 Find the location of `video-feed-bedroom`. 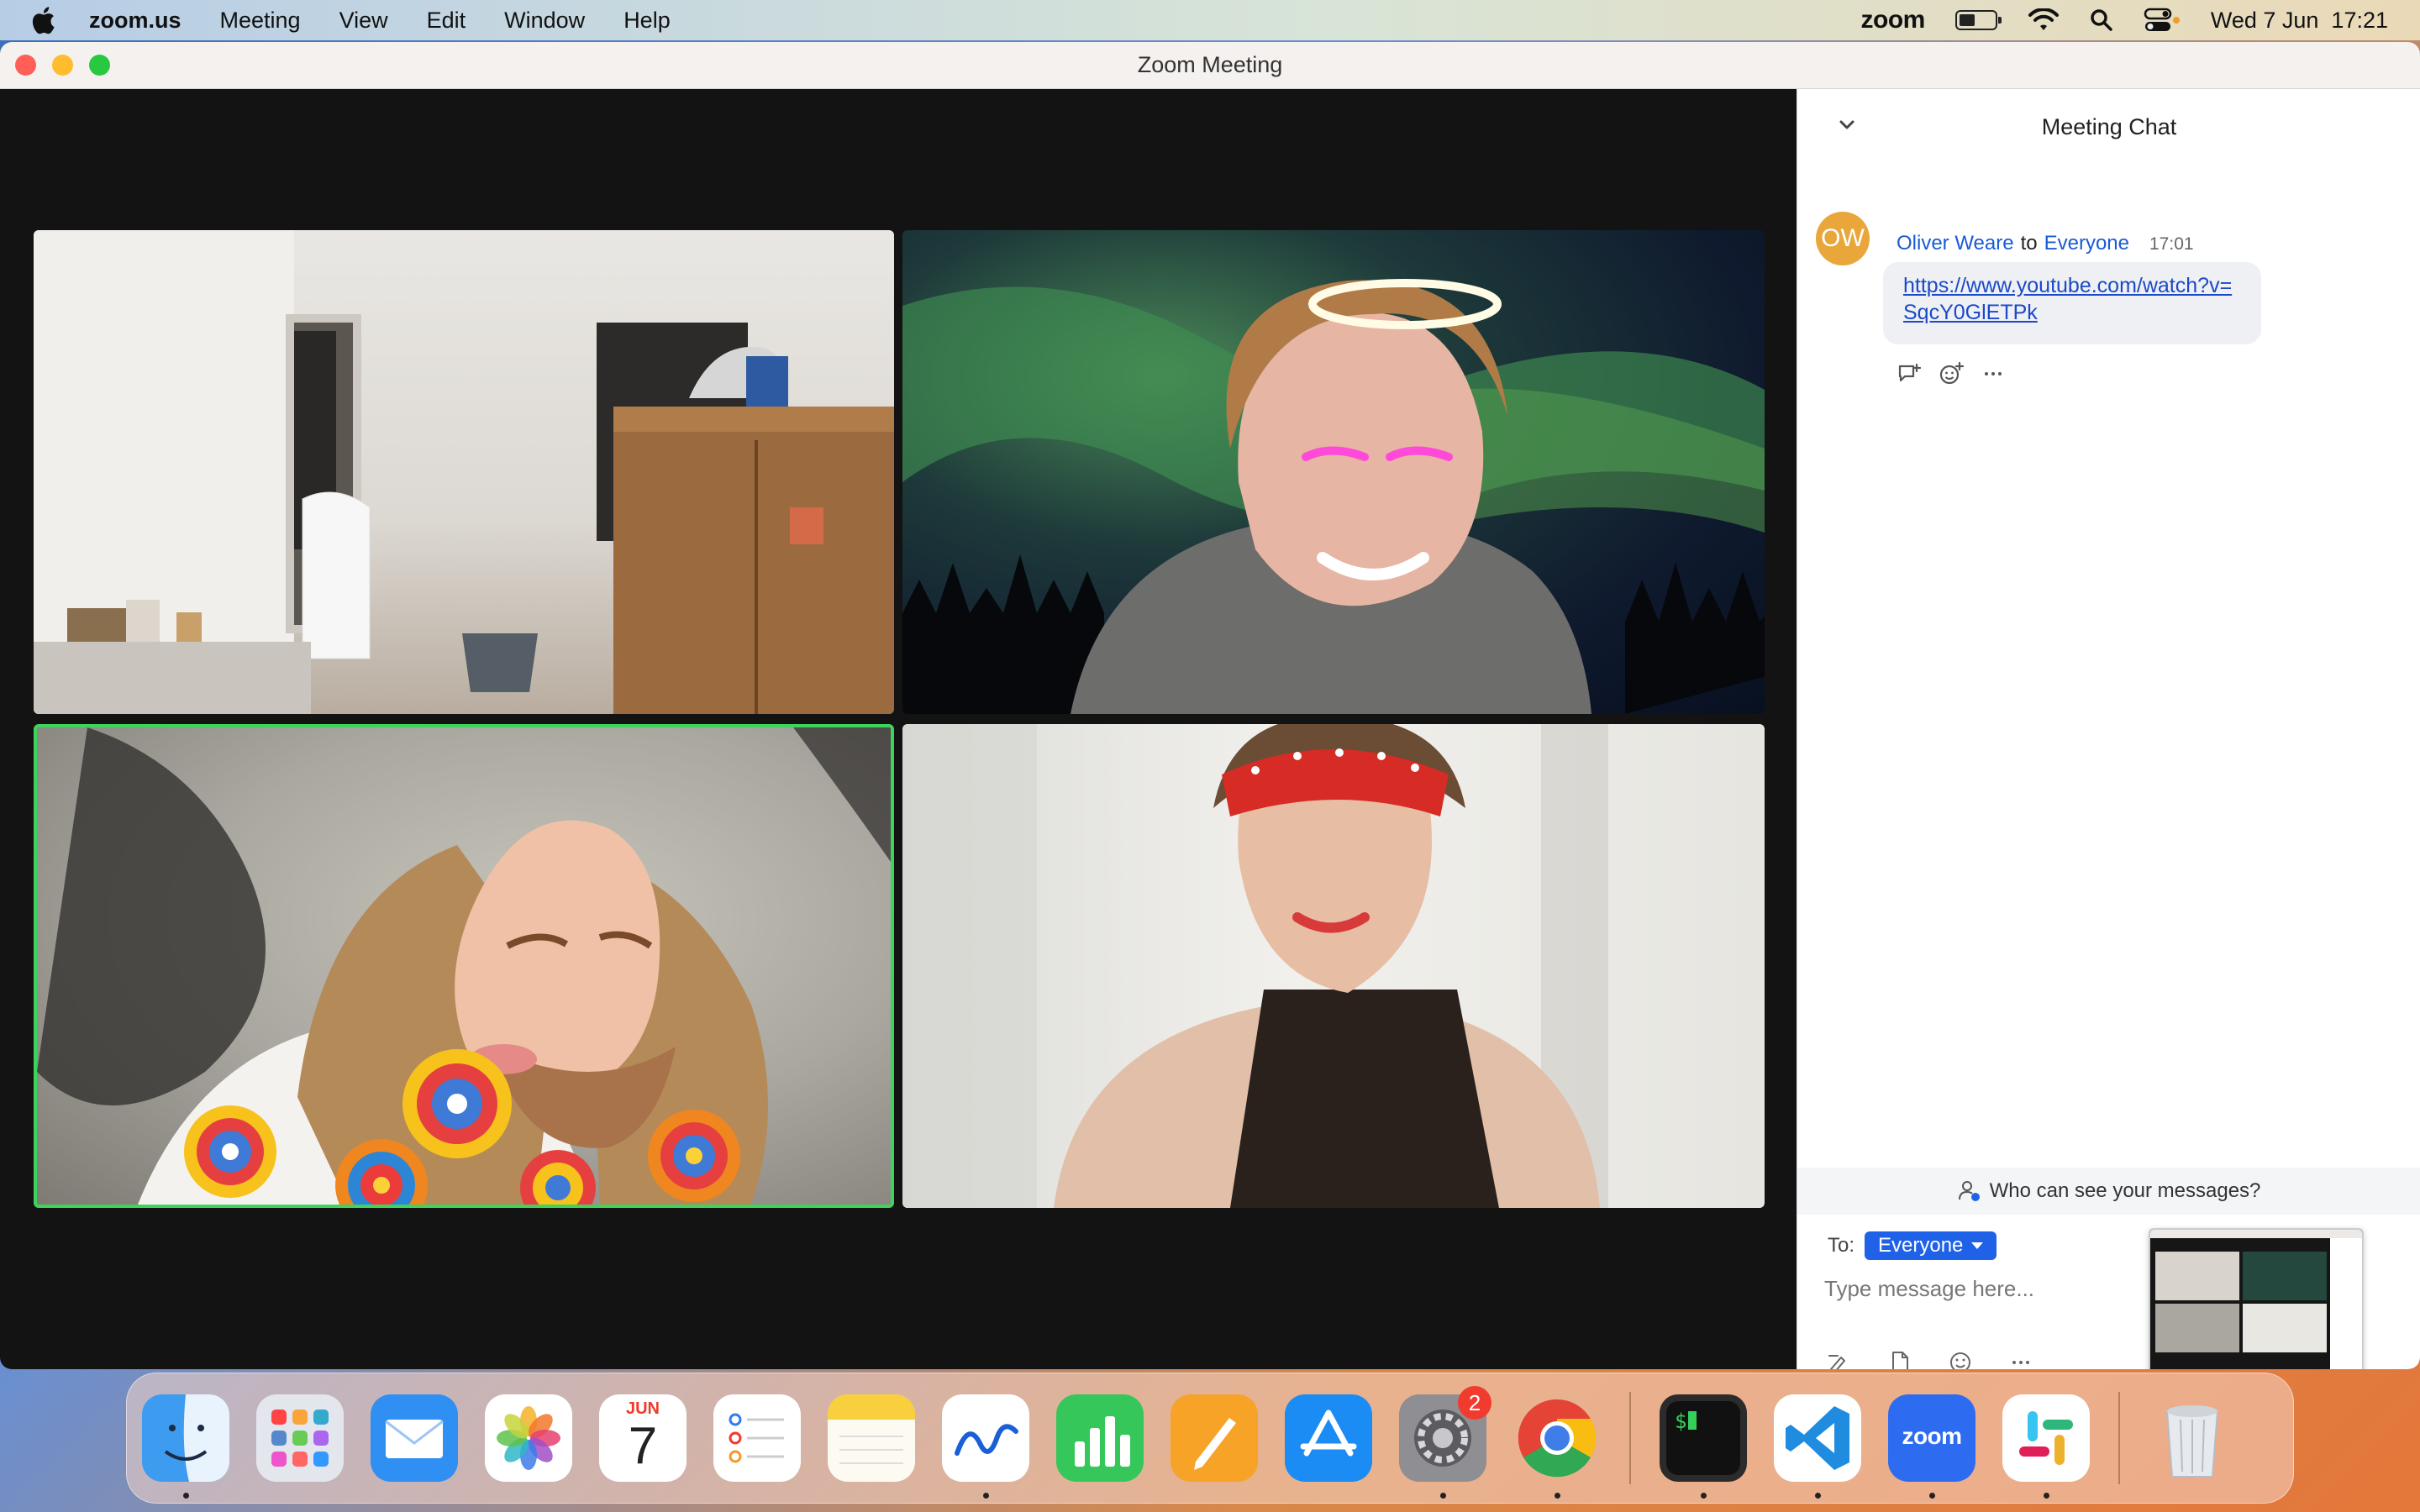

video-feed-bedroom is located at coordinates (464, 472).